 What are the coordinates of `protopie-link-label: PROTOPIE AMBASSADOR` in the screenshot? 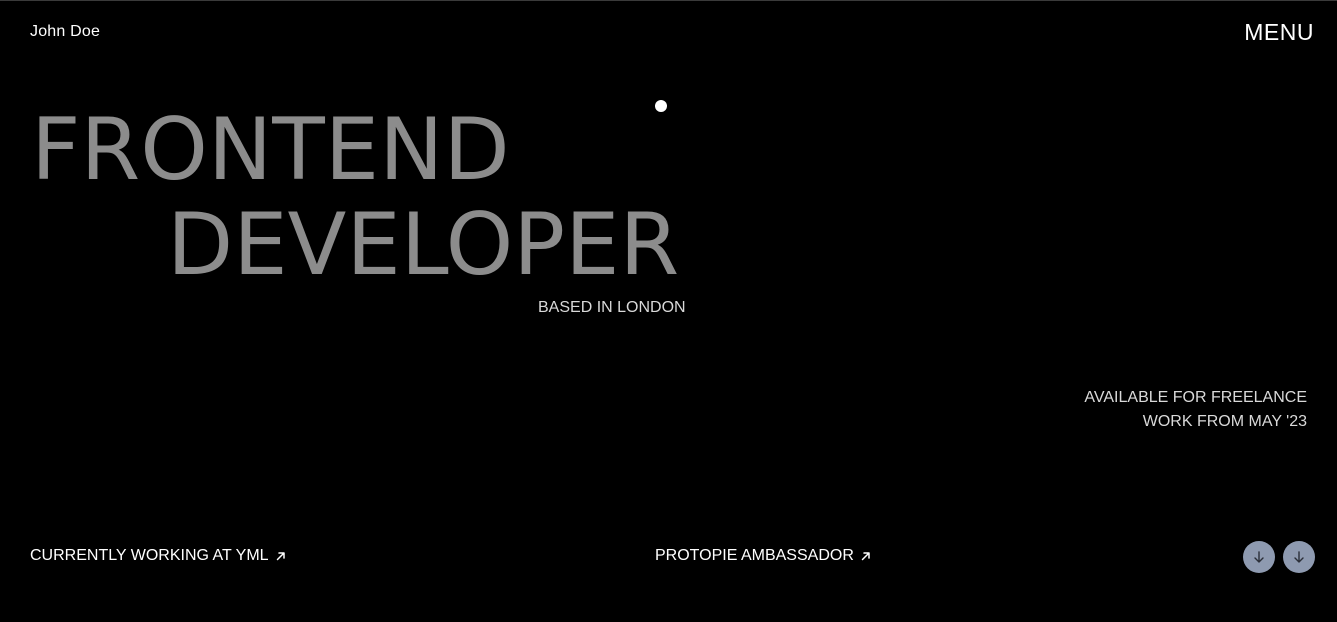 It's located at (754, 555).